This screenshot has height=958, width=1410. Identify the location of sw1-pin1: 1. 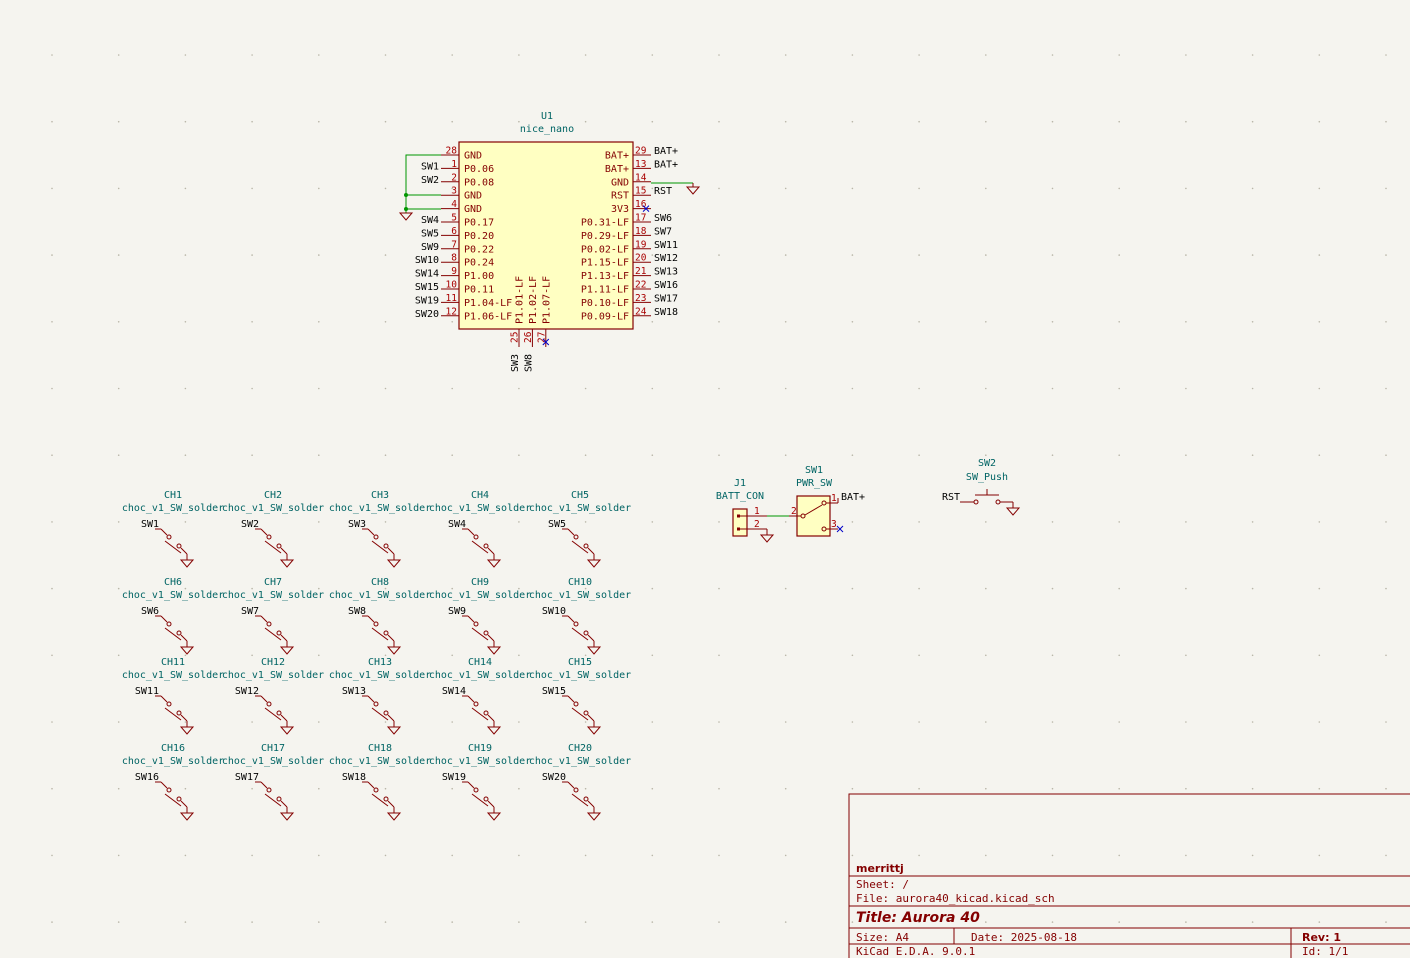
(834, 498).